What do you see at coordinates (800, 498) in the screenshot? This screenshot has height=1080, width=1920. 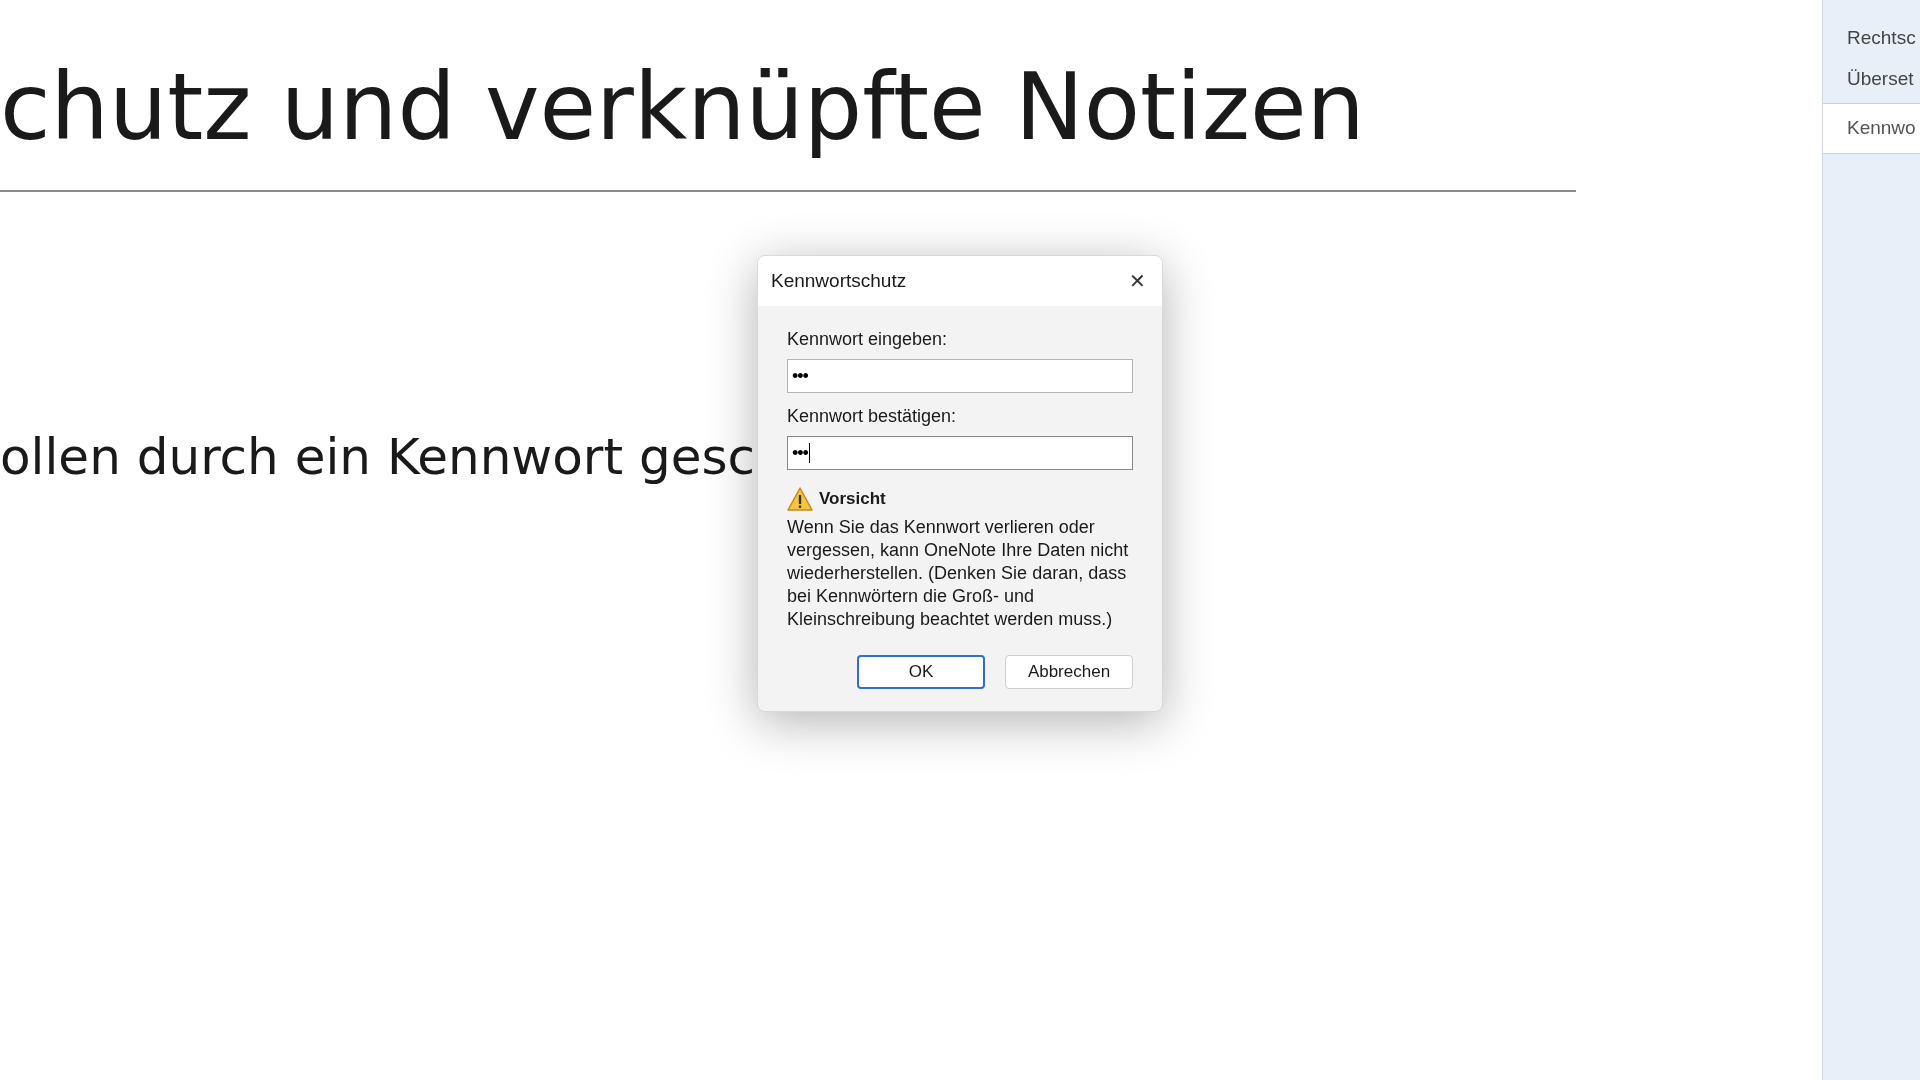 I see `warning-icon` at bounding box center [800, 498].